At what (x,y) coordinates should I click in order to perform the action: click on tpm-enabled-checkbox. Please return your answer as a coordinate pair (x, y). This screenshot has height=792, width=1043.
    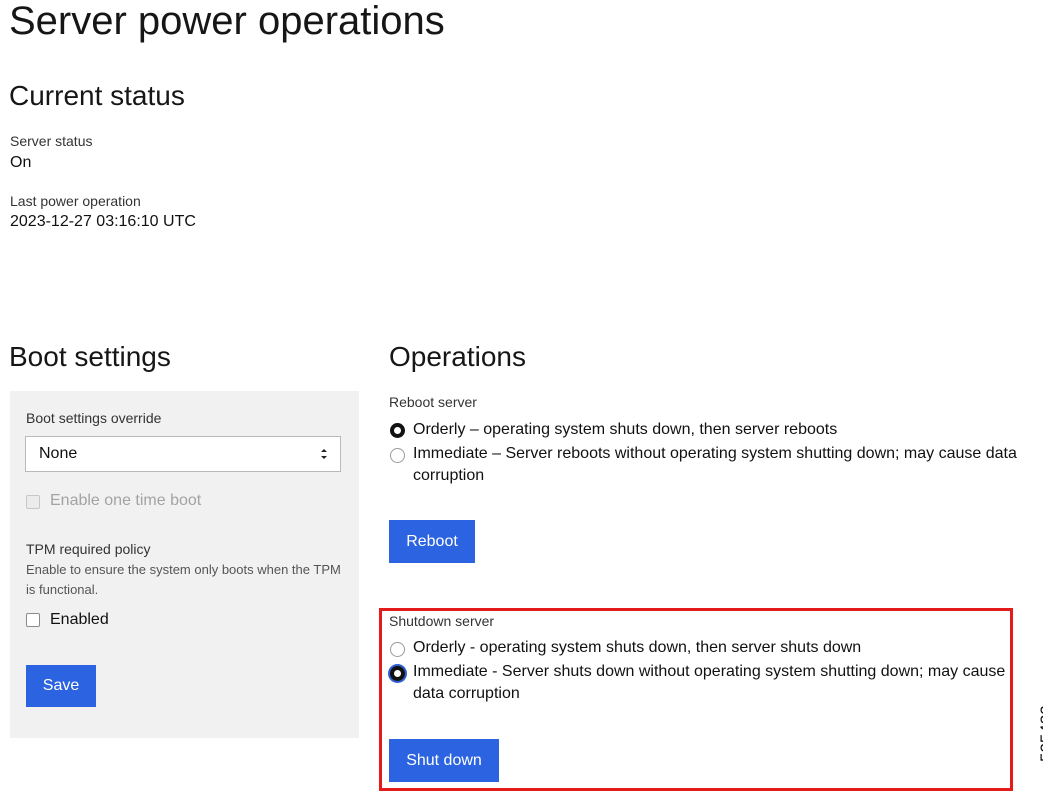
    Looking at the image, I should click on (33, 620).